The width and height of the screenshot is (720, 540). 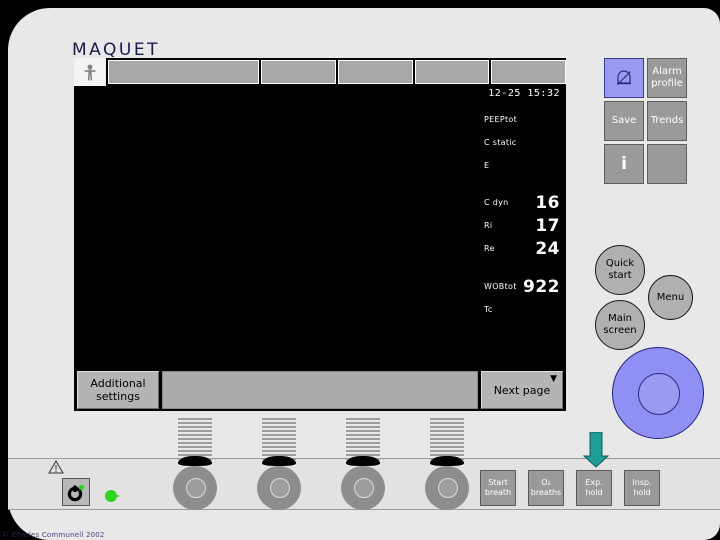 What do you see at coordinates (624, 121) in the screenshot?
I see `save-button: Save` at bounding box center [624, 121].